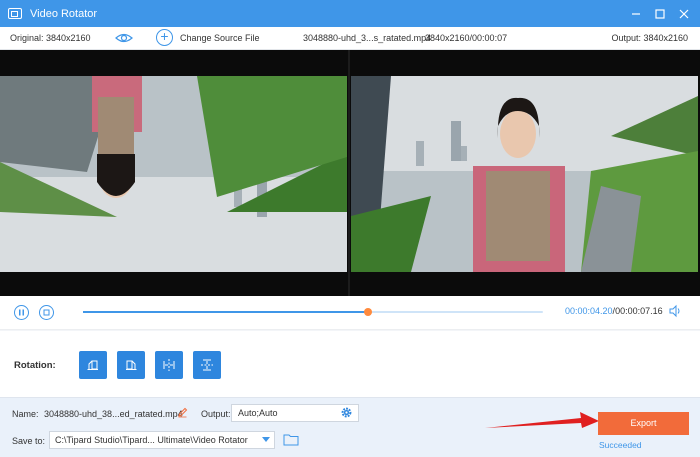 The height and width of the screenshot is (457, 700). What do you see at coordinates (350, 13) in the screenshot?
I see `title-bar: Video Rotator` at bounding box center [350, 13].